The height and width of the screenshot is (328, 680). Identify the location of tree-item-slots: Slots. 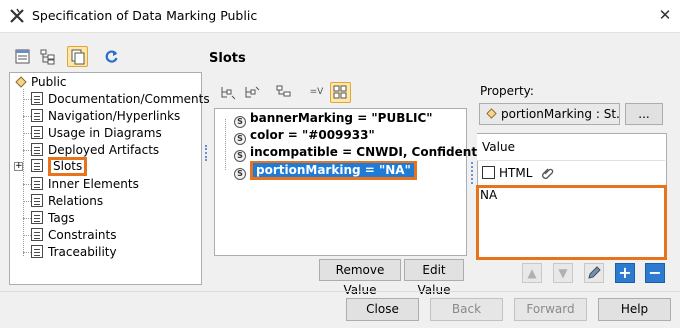
(59, 166).